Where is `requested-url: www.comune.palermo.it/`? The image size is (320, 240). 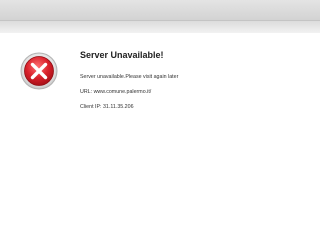 requested-url: www.comune.palermo.it/ is located at coordinates (122, 92).